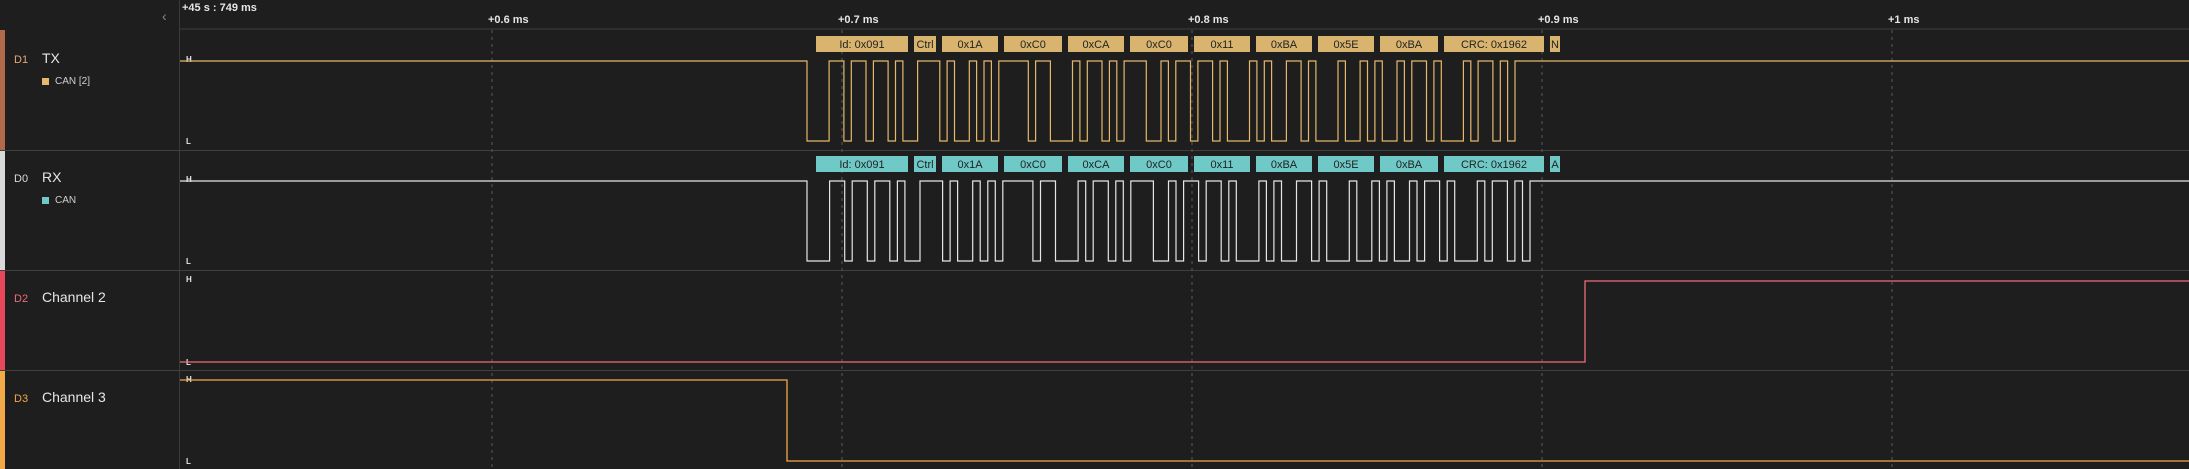  I want to click on channel-header-rx: D0 RX CAN, so click(89, 210).